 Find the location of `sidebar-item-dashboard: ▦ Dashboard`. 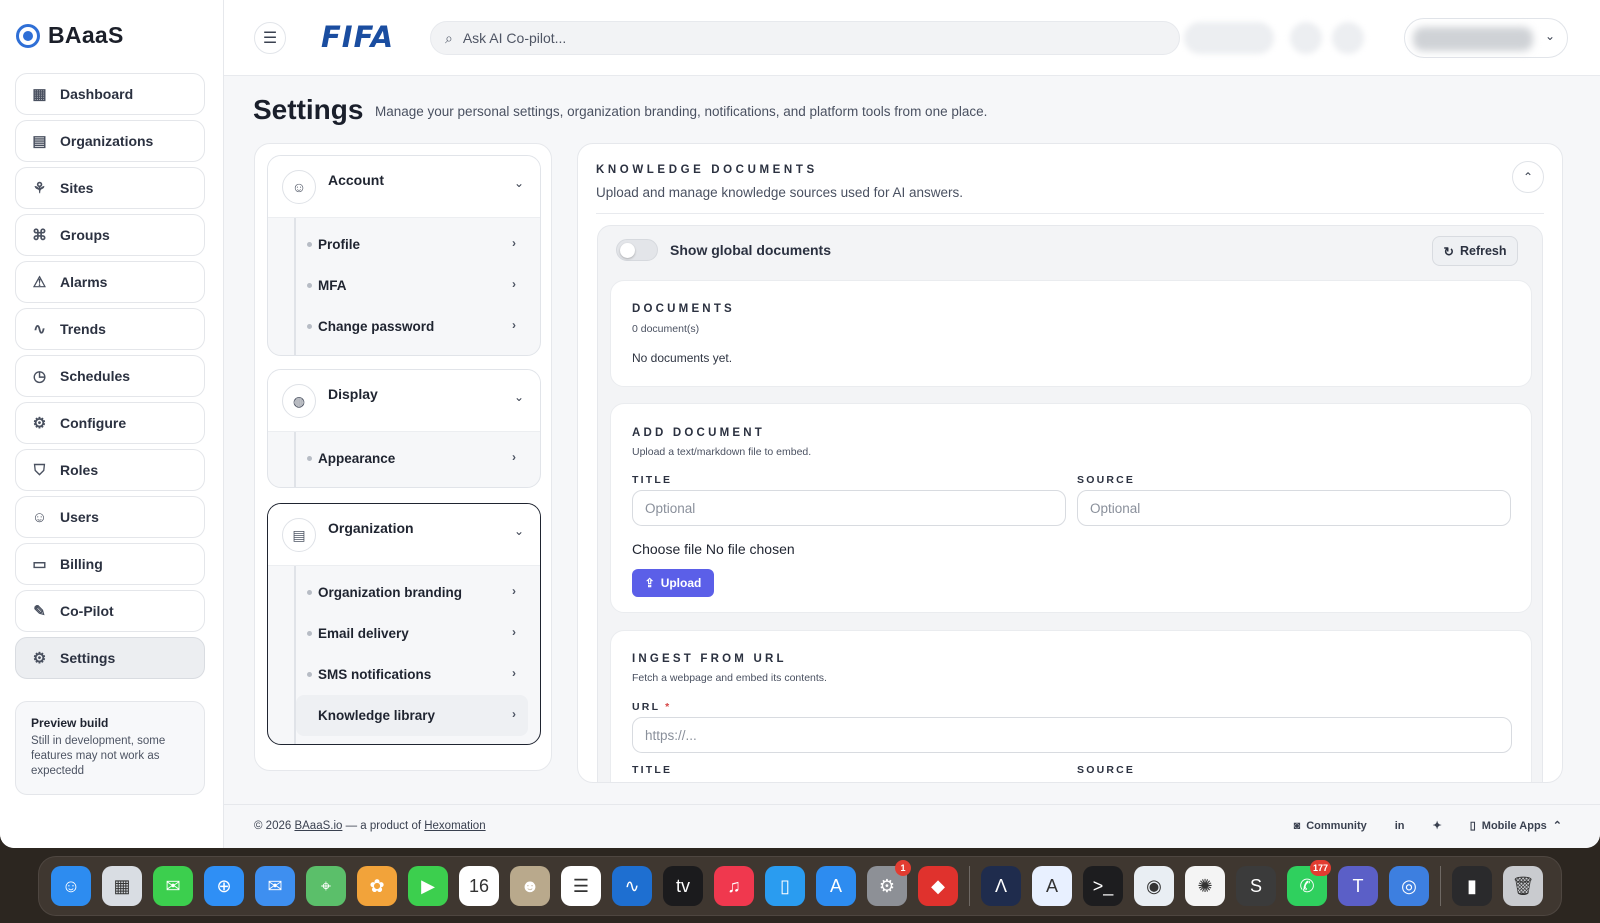

sidebar-item-dashboard: ▦ Dashboard is located at coordinates (110, 94).